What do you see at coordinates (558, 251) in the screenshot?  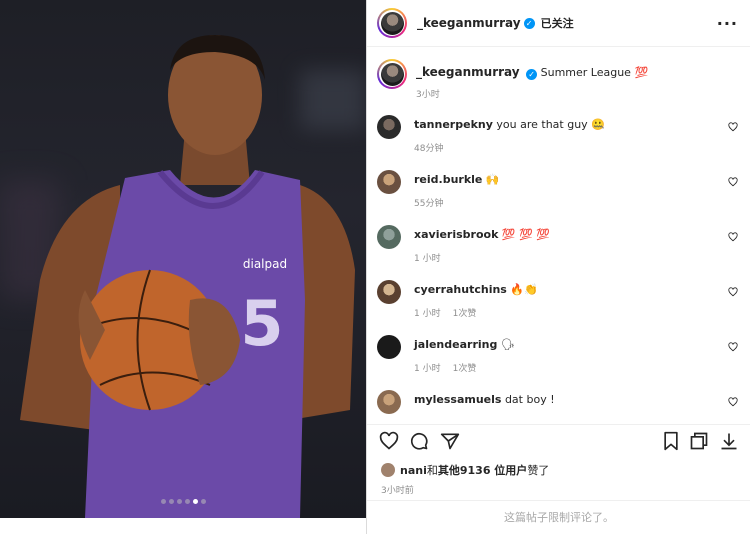 I see `comment-item: xavierisbrook 💯 💯 💯 1 小时` at bounding box center [558, 251].